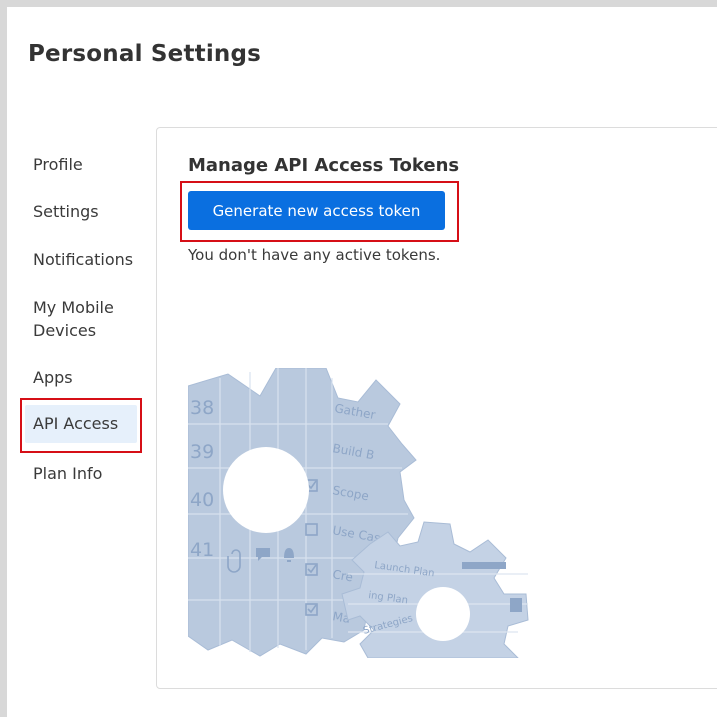 Image resolution: width=717 pixels, height=717 pixels. What do you see at coordinates (316, 210) in the screenshot?
I see `generate-token-button: Generate new access token` at bounding box center [316, 210].